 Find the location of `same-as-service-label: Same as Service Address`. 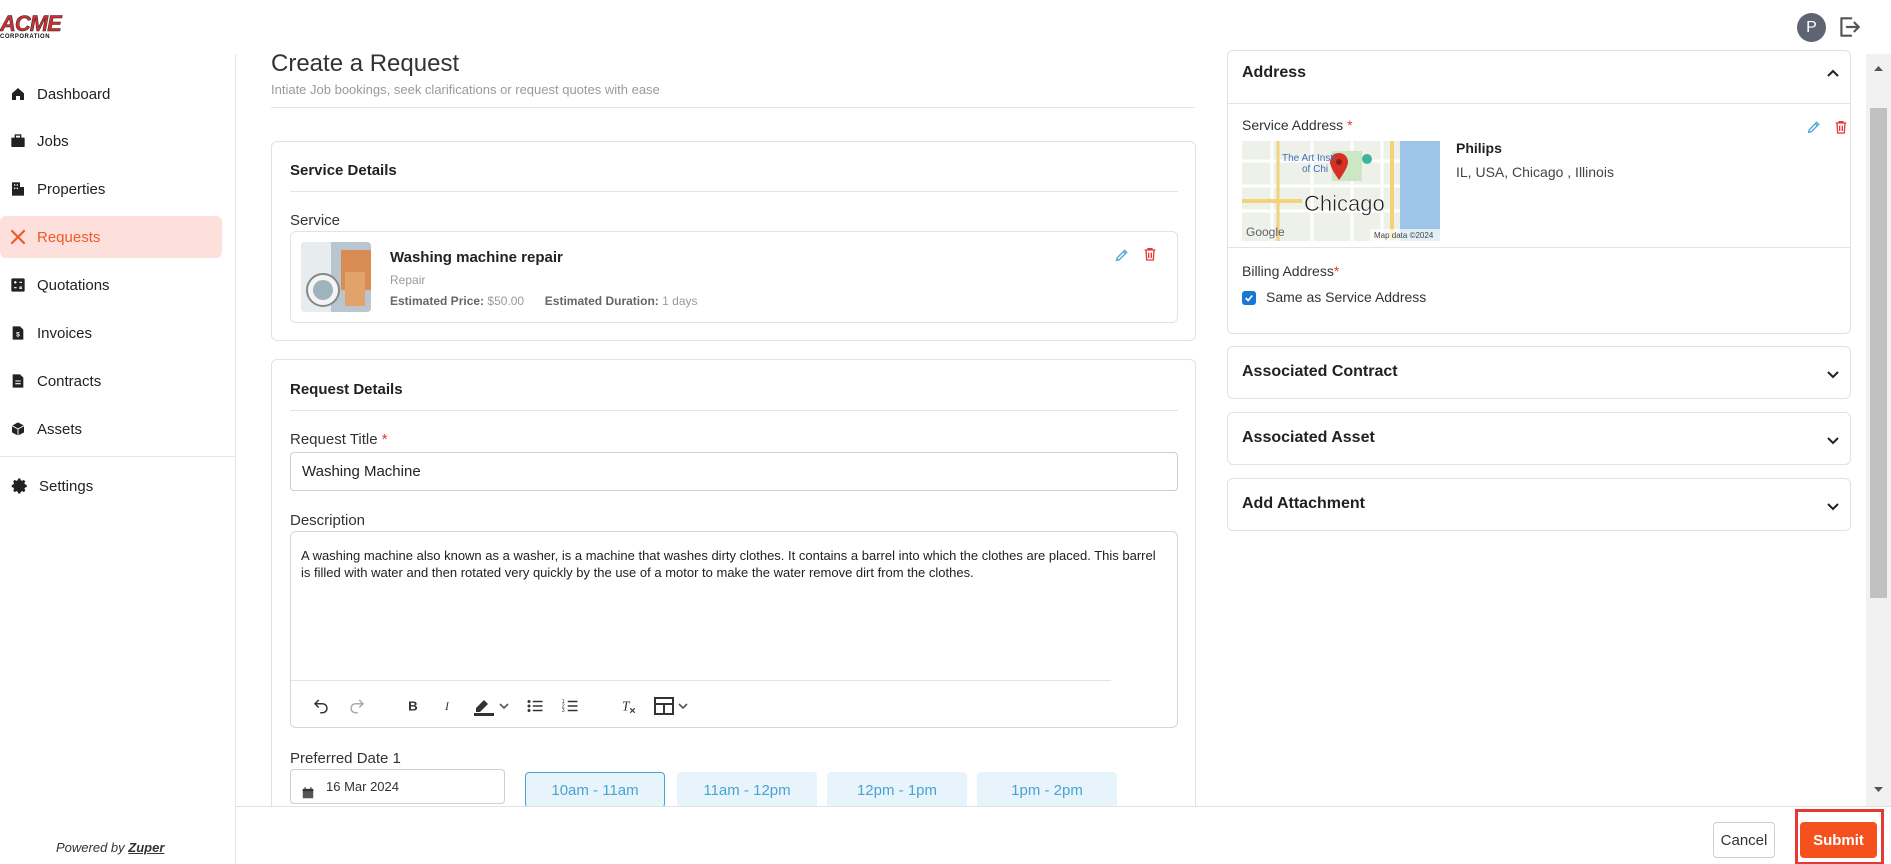

same-as-service-label: Same as Service Address is located at coordinates (1346, 297).